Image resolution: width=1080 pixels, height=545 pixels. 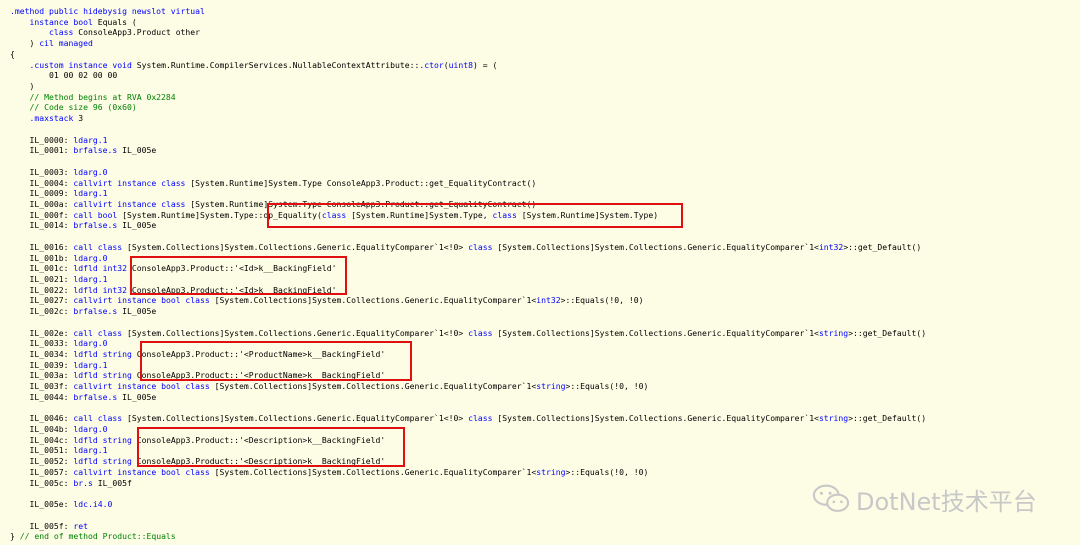 What do you see at coordinates (42, 289) in the screenshot?
I see `code-token: IL_0022:` at bounding box center [42, 289].